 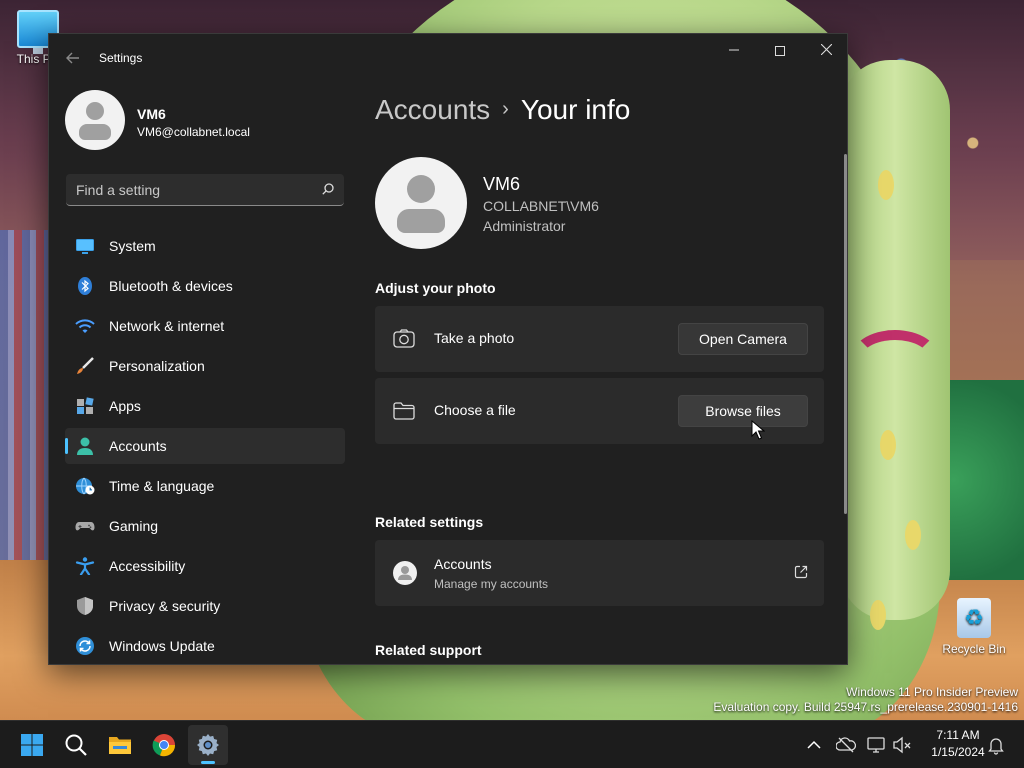 What do you see at coordinates (599, 339) in the screenshot?
I see `take-photo-card: Take a photo Open Camera` at bounding box center [599, 339].